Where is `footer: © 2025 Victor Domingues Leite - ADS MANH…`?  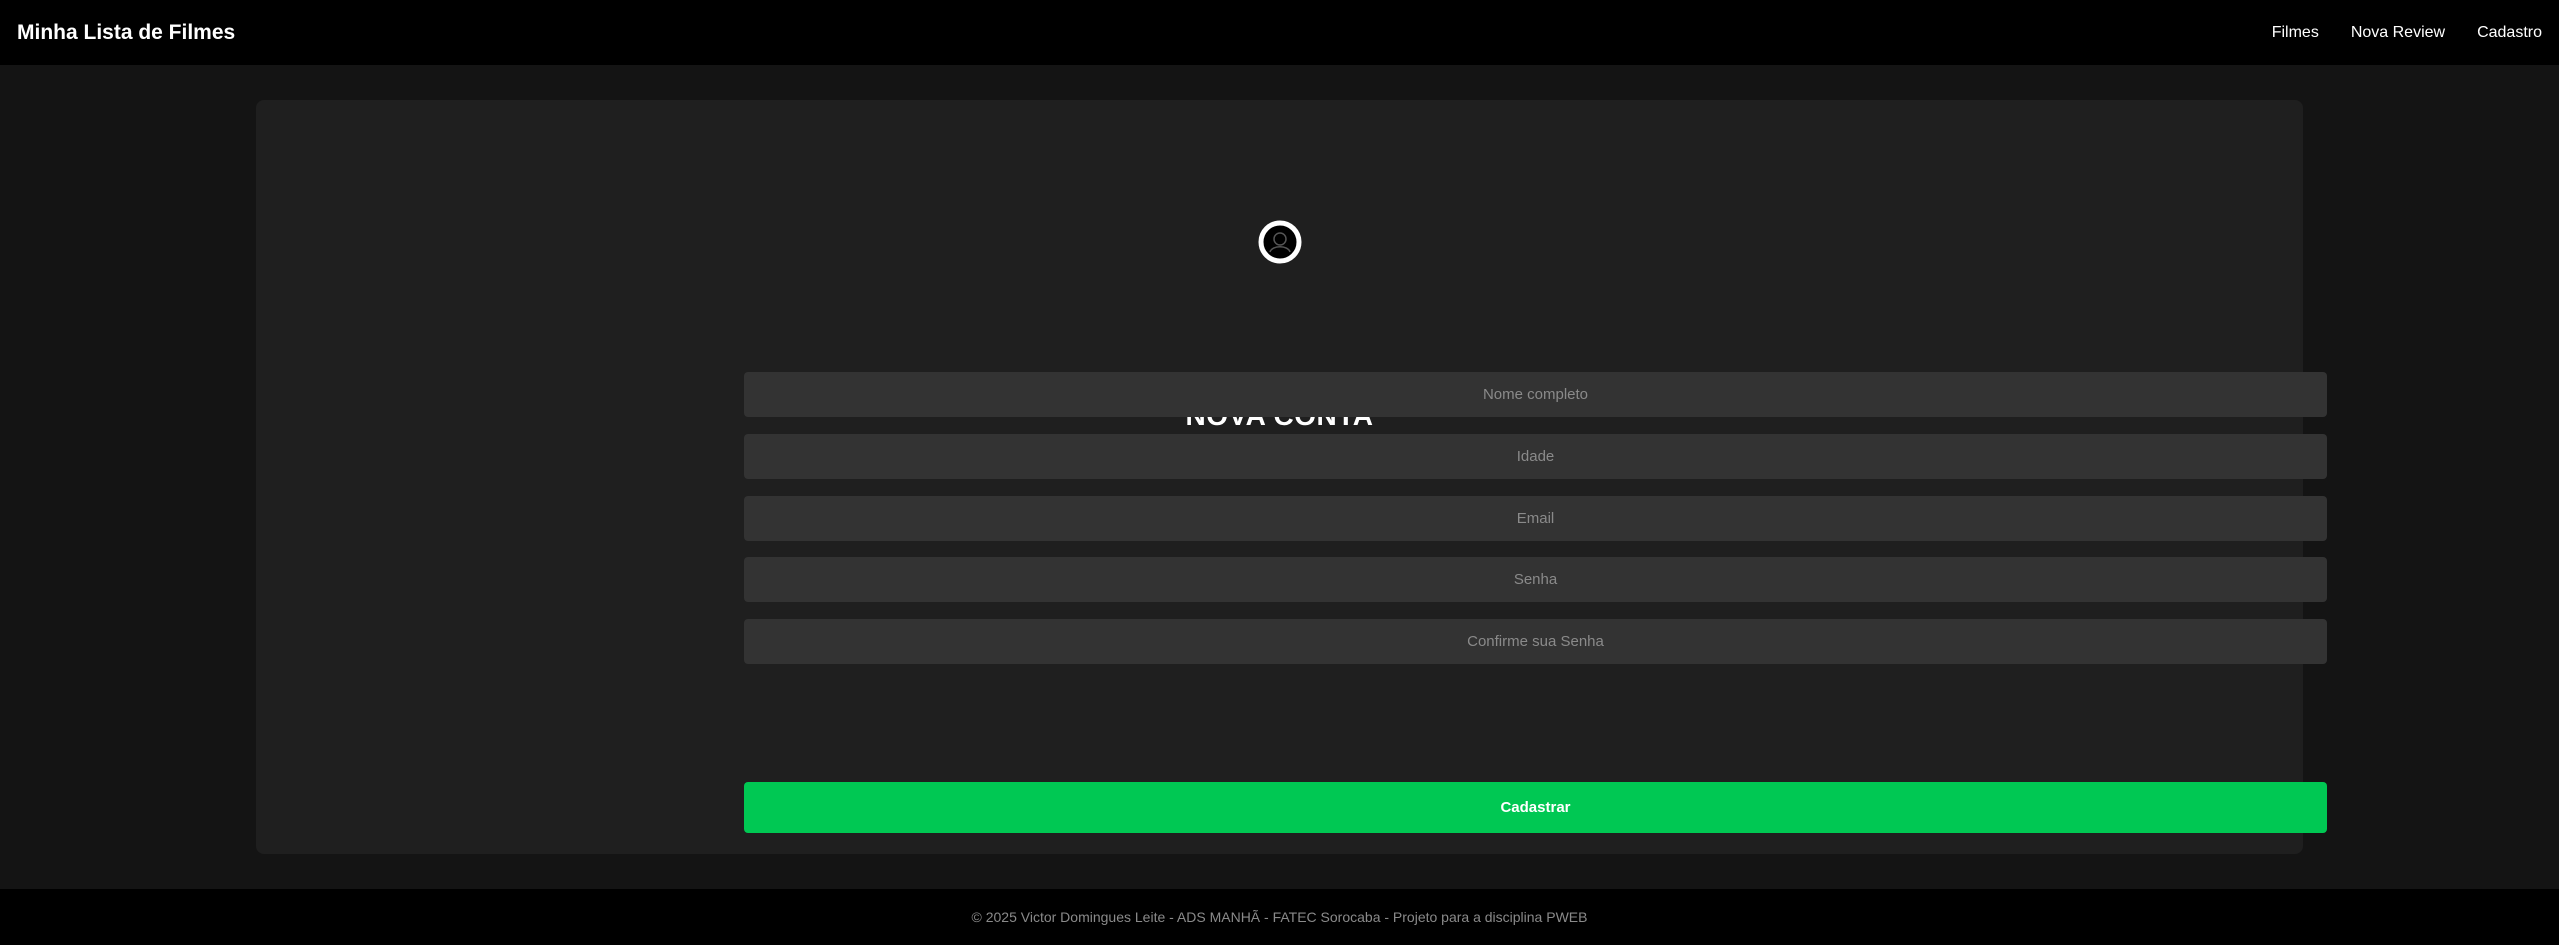 footer: © 2025 Victor Domingues Leite - ADS MANH… is located at coordinates (1279, 917).